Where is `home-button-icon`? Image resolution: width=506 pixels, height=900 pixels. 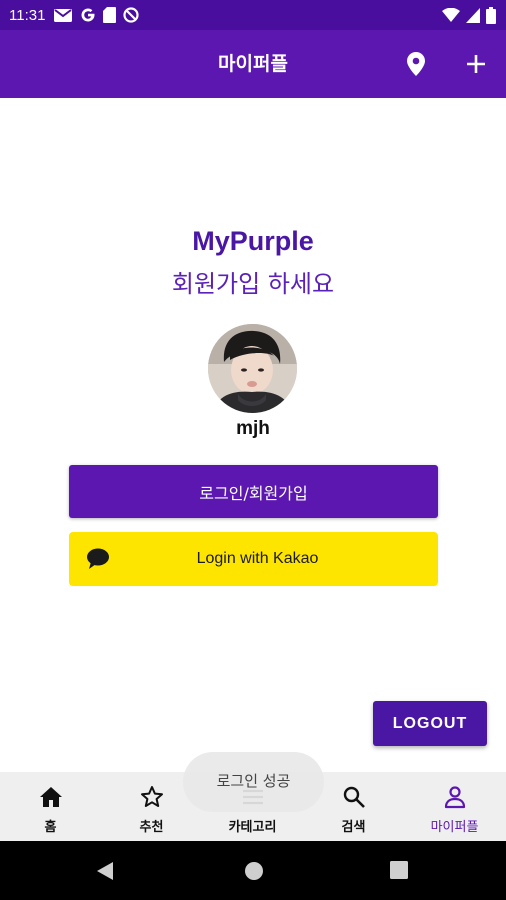 home-button-icon is located at coordinates (254, 871).